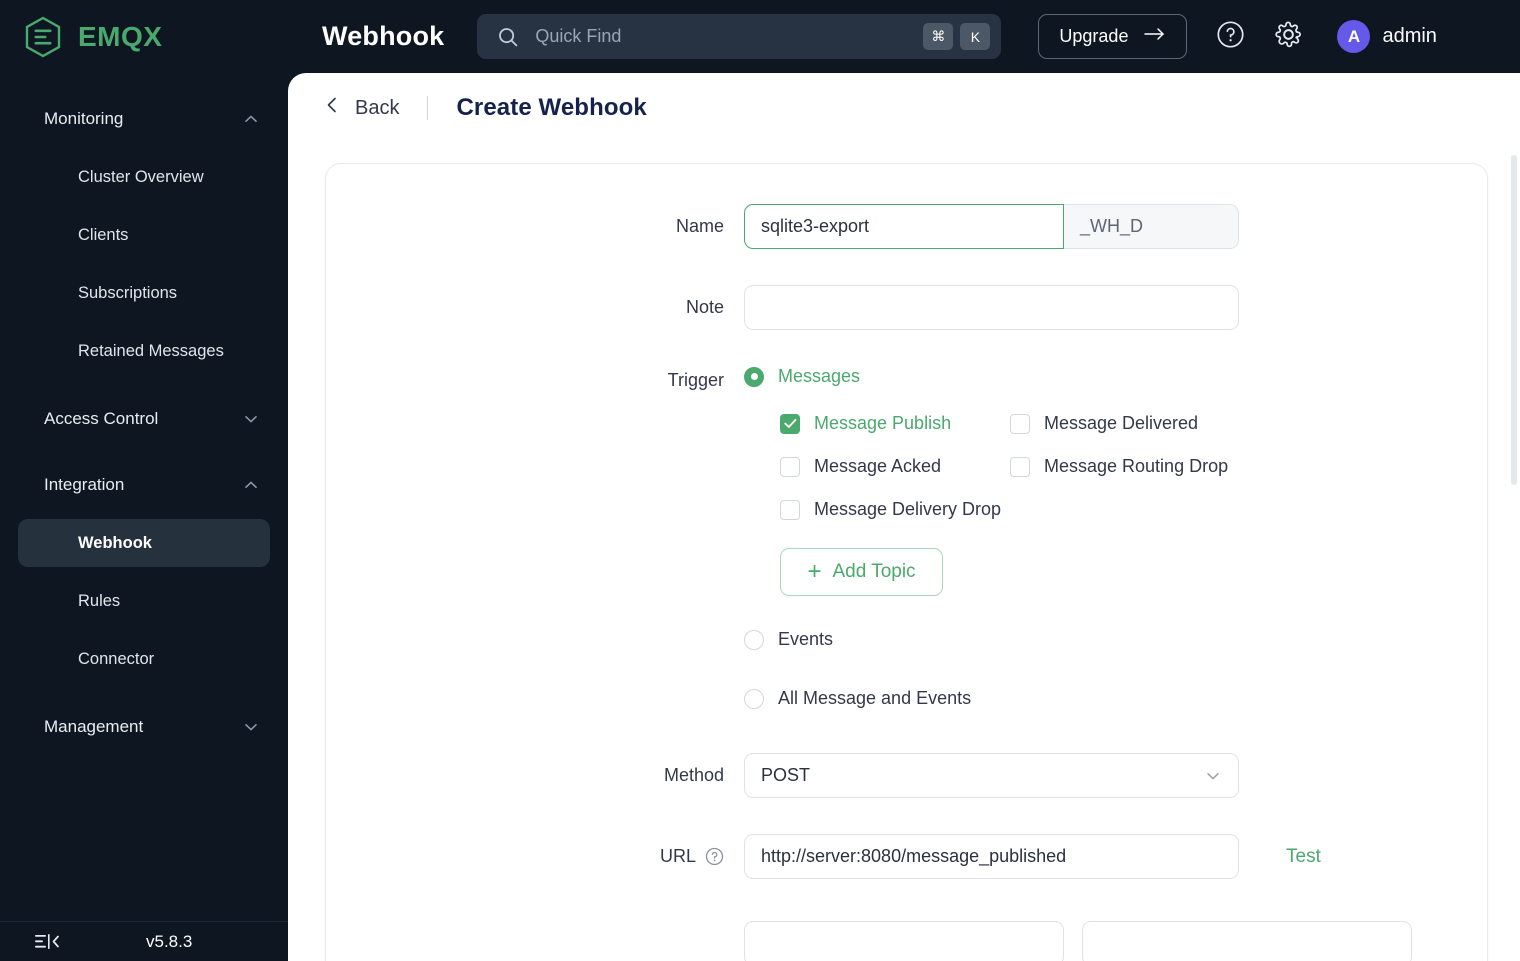 Image resolution: width=1520 pixels, height=961 pixels. Describe the element at coordinates (704, 307) in the screenshot. I see `note-label: Note` at that location.